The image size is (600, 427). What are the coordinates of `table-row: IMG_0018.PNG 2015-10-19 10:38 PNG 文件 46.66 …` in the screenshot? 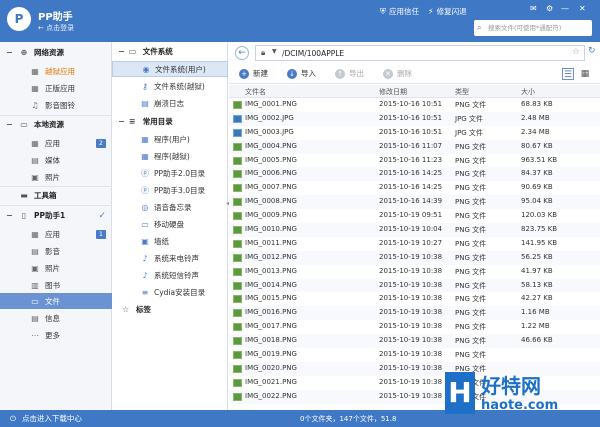 It's located at (414, 341).